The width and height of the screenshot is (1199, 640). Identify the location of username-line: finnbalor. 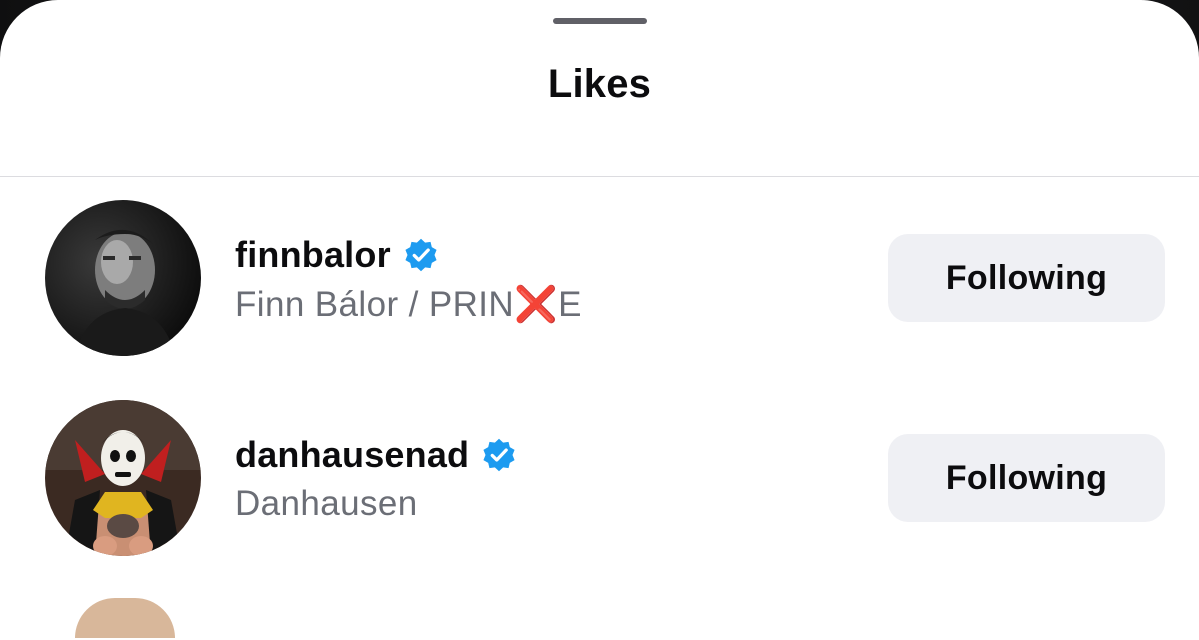
(337, 255).